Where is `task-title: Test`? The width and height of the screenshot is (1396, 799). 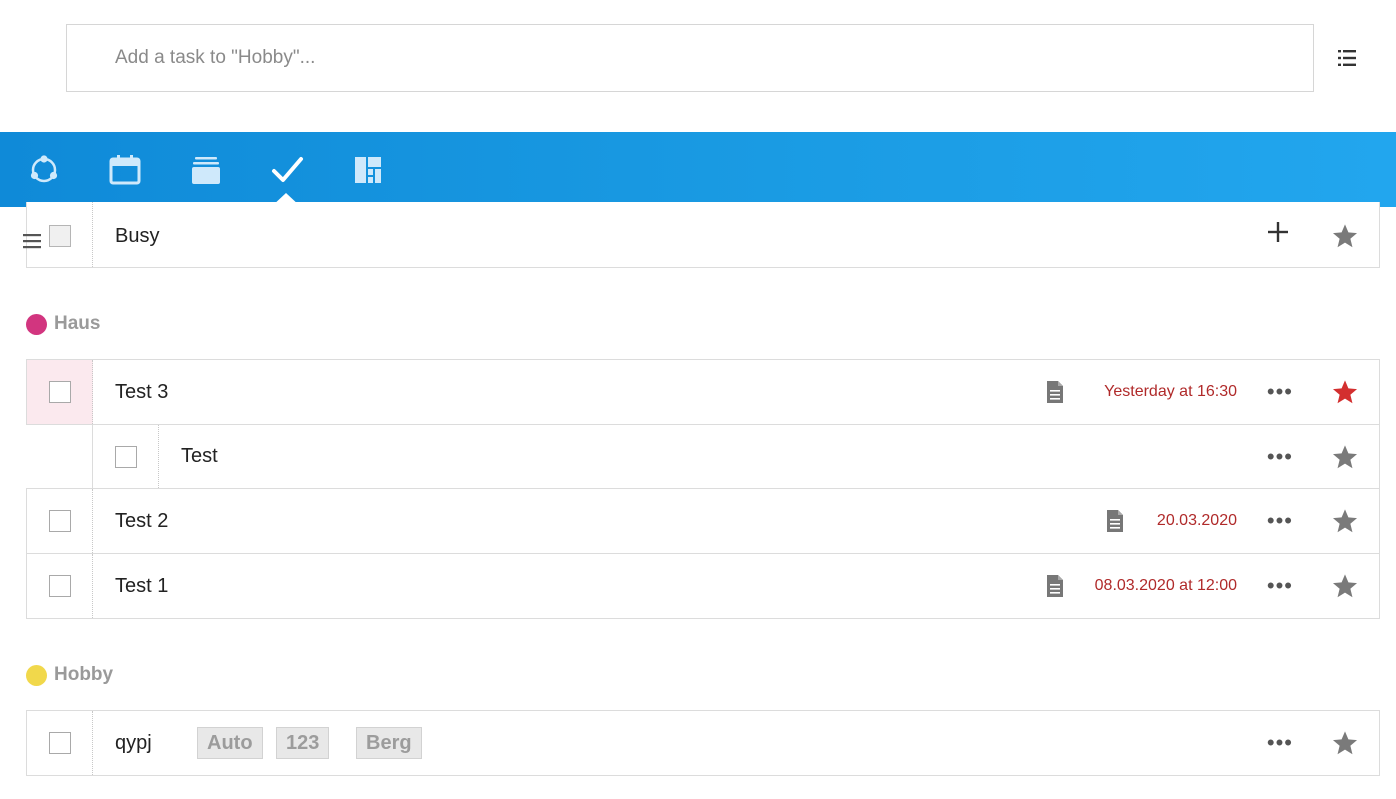 task-title: Test is located at coordinates (199, 456).